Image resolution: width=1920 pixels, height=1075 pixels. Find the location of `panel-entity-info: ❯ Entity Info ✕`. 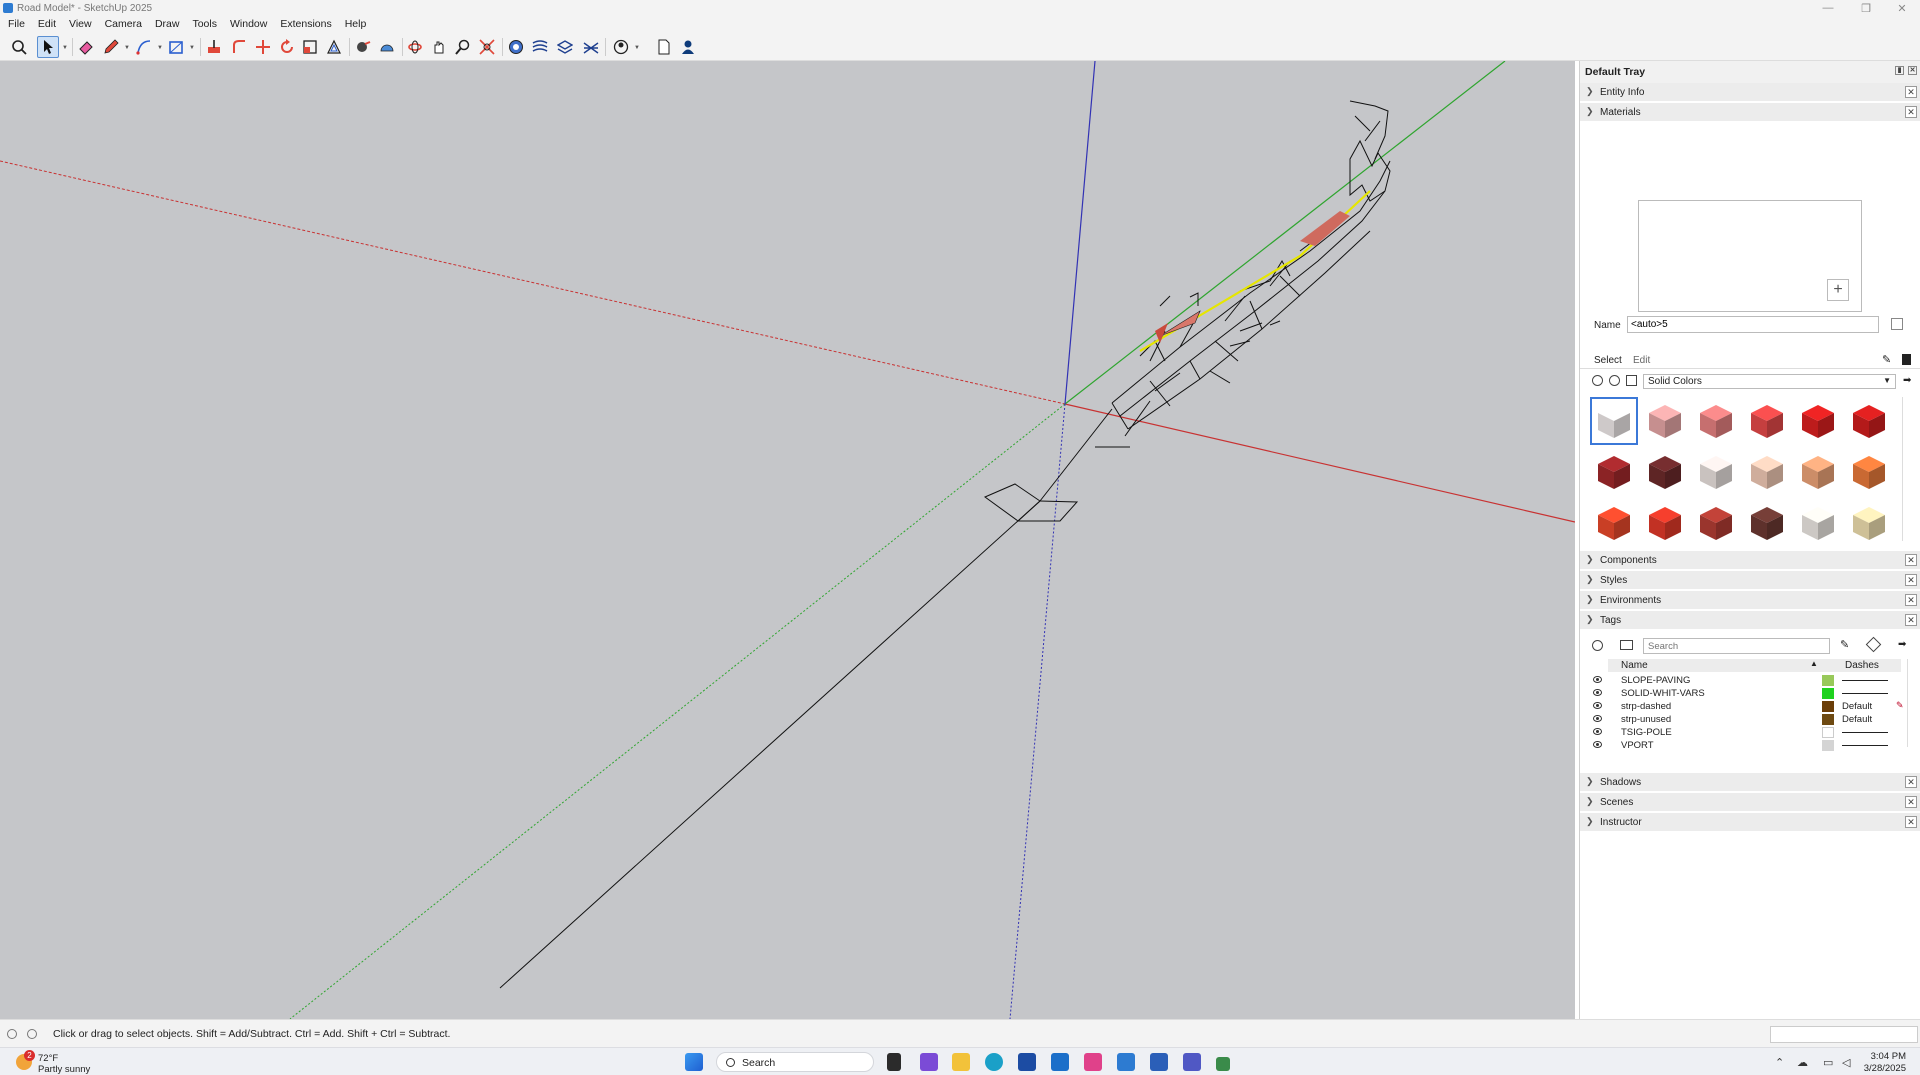

panel-entity-info: ❯ Entity Info ✕ is located at coordinates (1750, 92).